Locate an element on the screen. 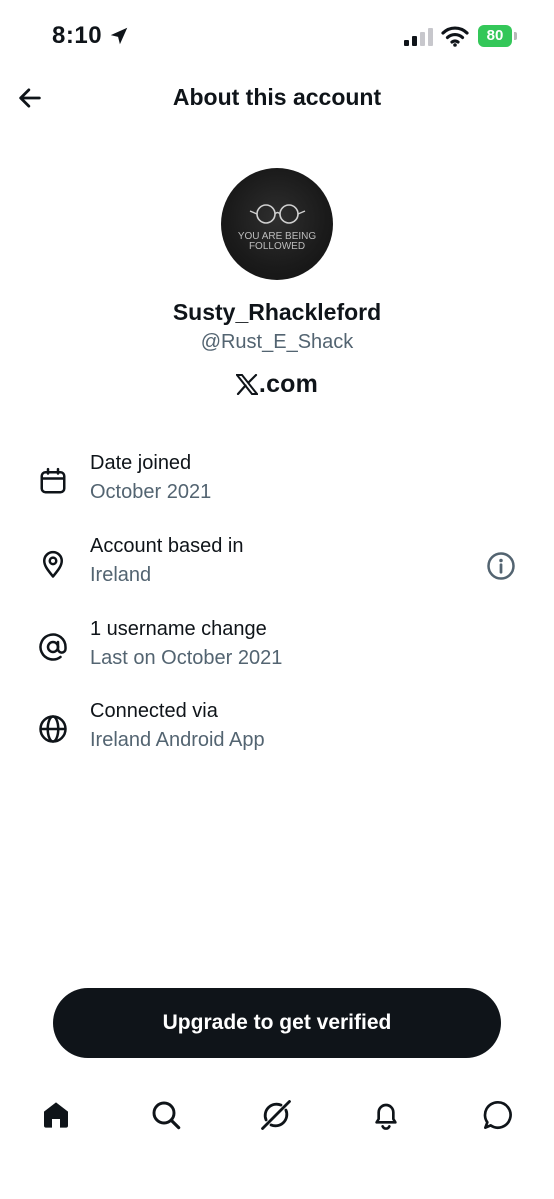  nav-grok is located at coordinates (276, 1115).